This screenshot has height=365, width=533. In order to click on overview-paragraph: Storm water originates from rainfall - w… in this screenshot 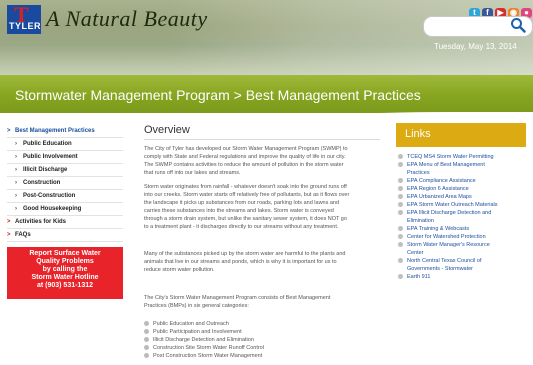, I will do `click(263, 207)`.